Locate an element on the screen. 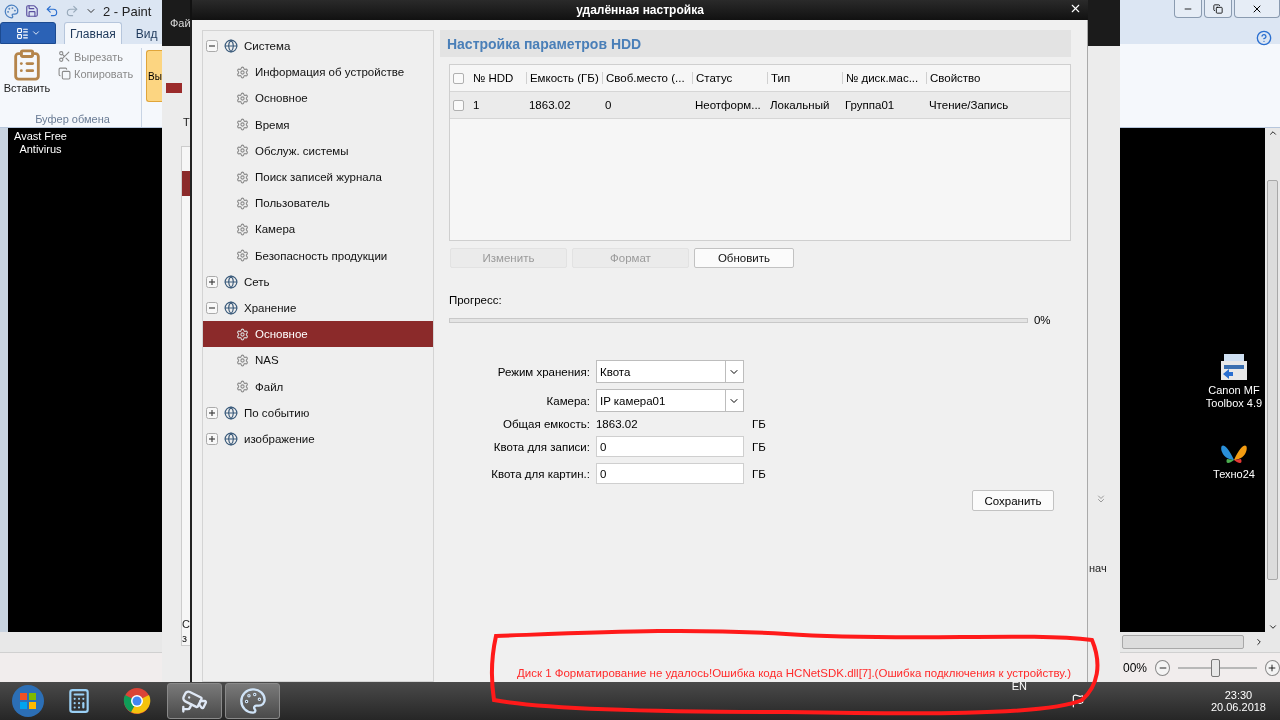  tree-item: изображение is located at coordinates (318, 438).